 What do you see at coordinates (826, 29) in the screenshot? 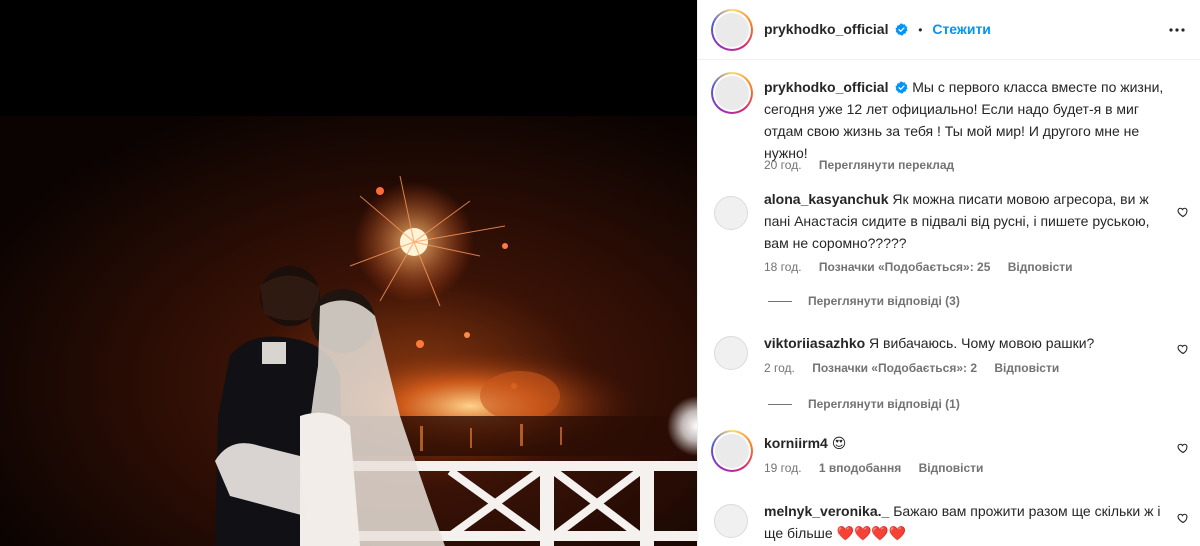
I see `author-username: prykhodko_official` at bounding box center [826, 29].